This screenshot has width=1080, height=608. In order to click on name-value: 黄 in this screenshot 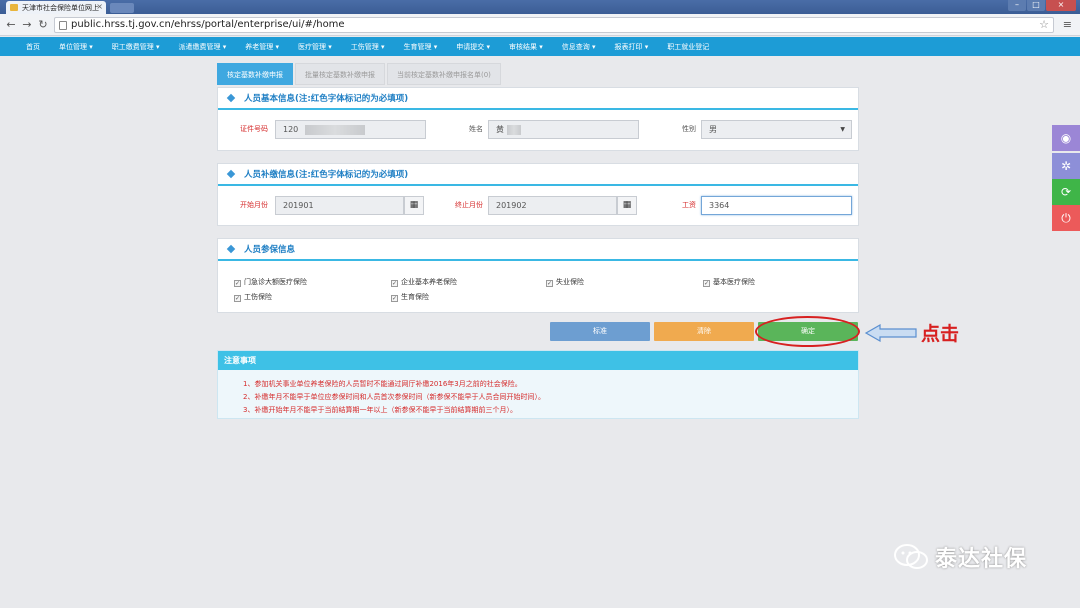, I will do `click(500, 129)`.